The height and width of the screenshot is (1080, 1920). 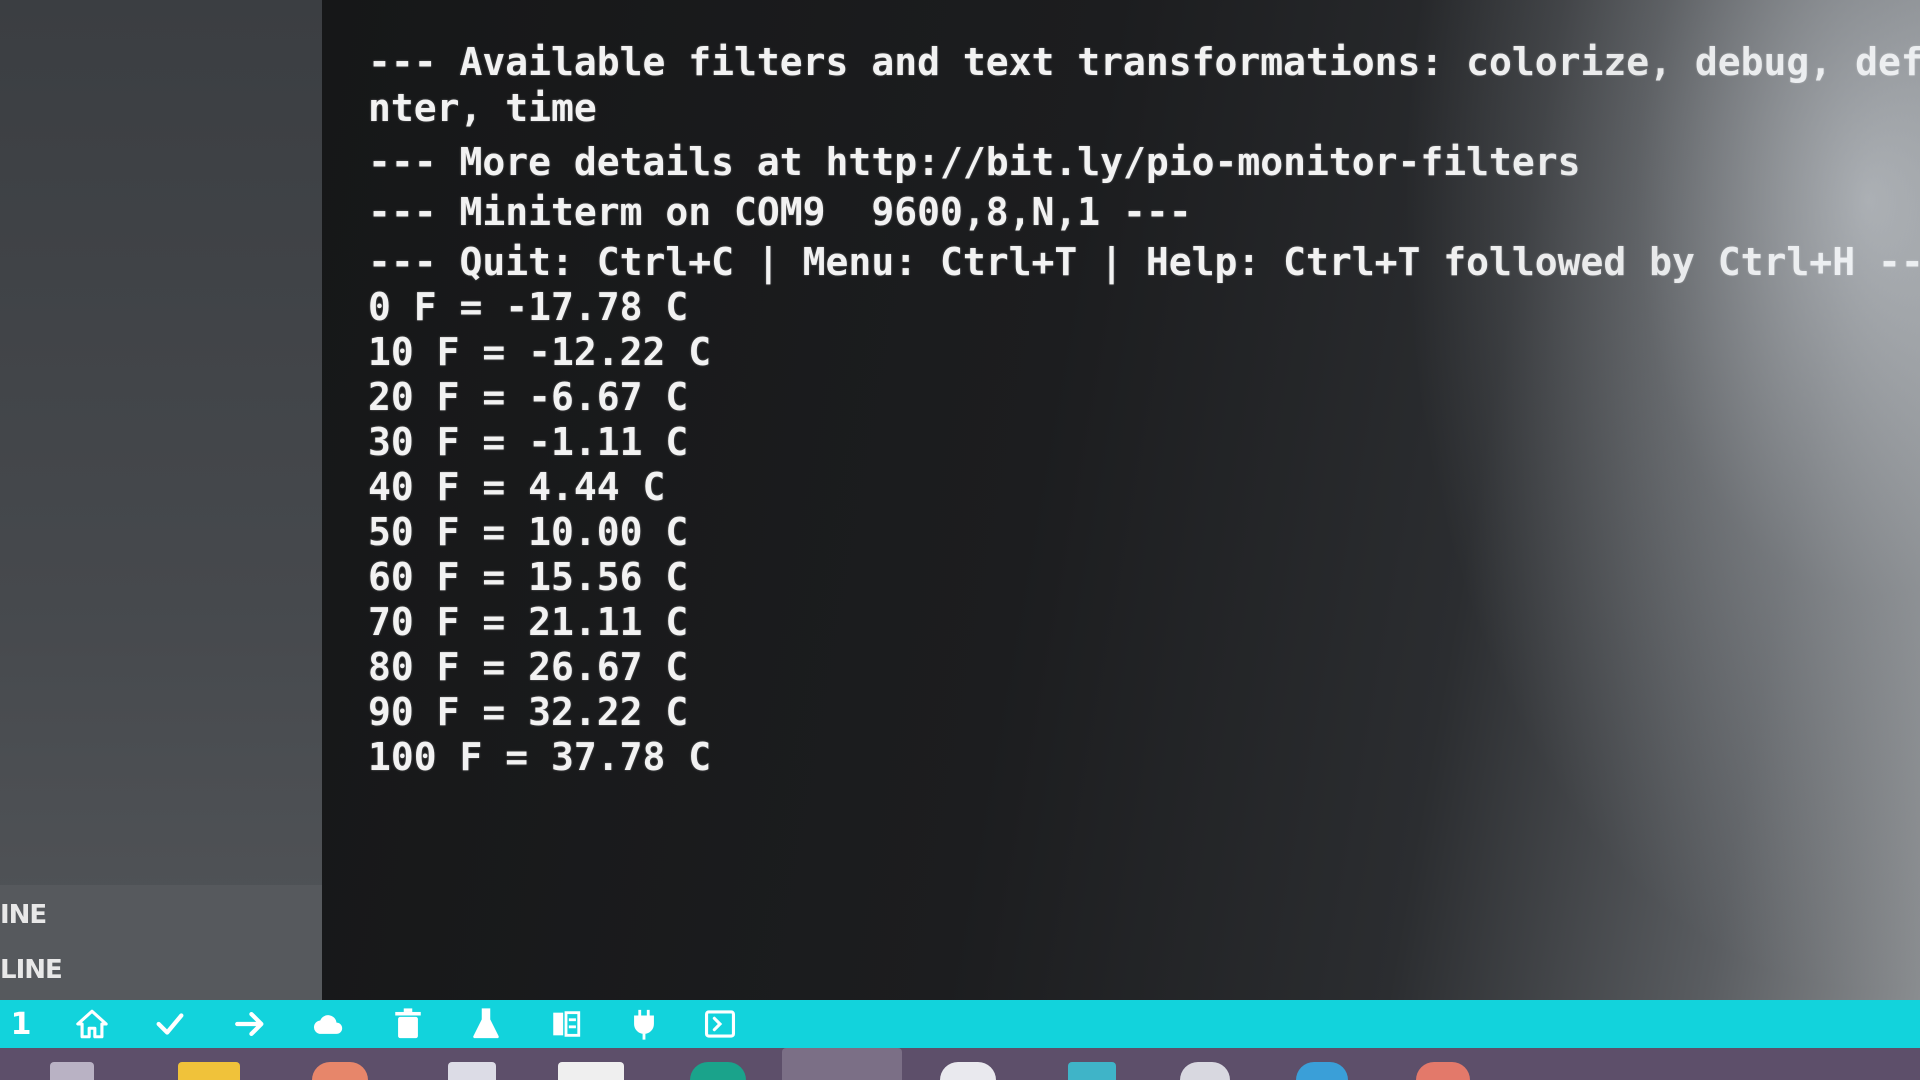 I want to click on os-taskbar, so click(x=960, y=1064).